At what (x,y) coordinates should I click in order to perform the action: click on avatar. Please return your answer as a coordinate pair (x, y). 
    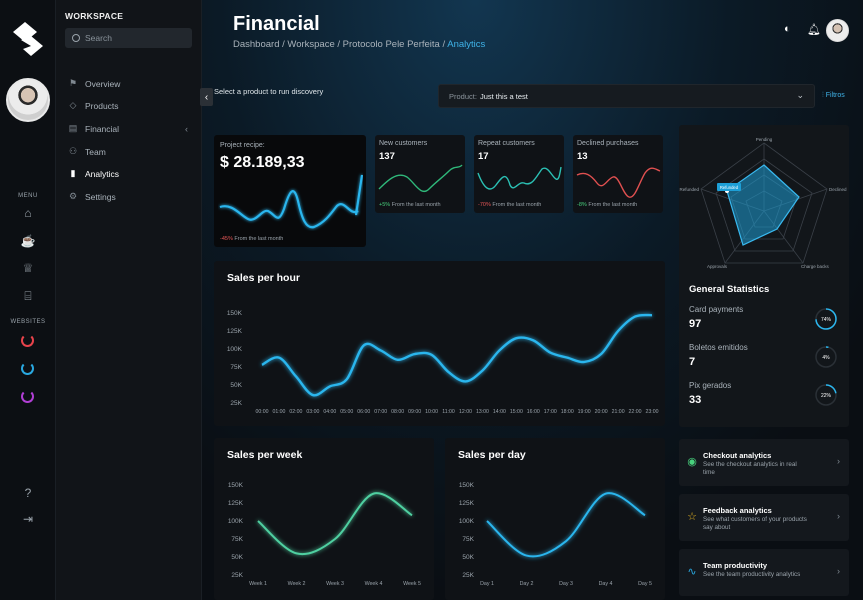
    Looking at the image, I should click on (28, 100).